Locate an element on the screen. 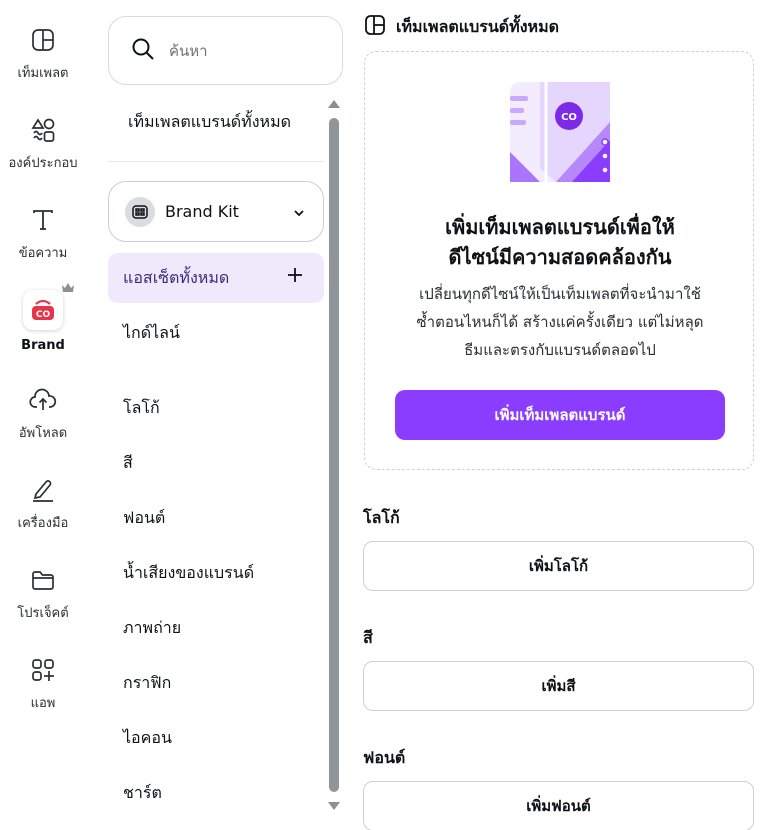 This screenshot has height=830, width=765. brand-kit-dropdown: Brand Kit is located at coordinates (216, 211).